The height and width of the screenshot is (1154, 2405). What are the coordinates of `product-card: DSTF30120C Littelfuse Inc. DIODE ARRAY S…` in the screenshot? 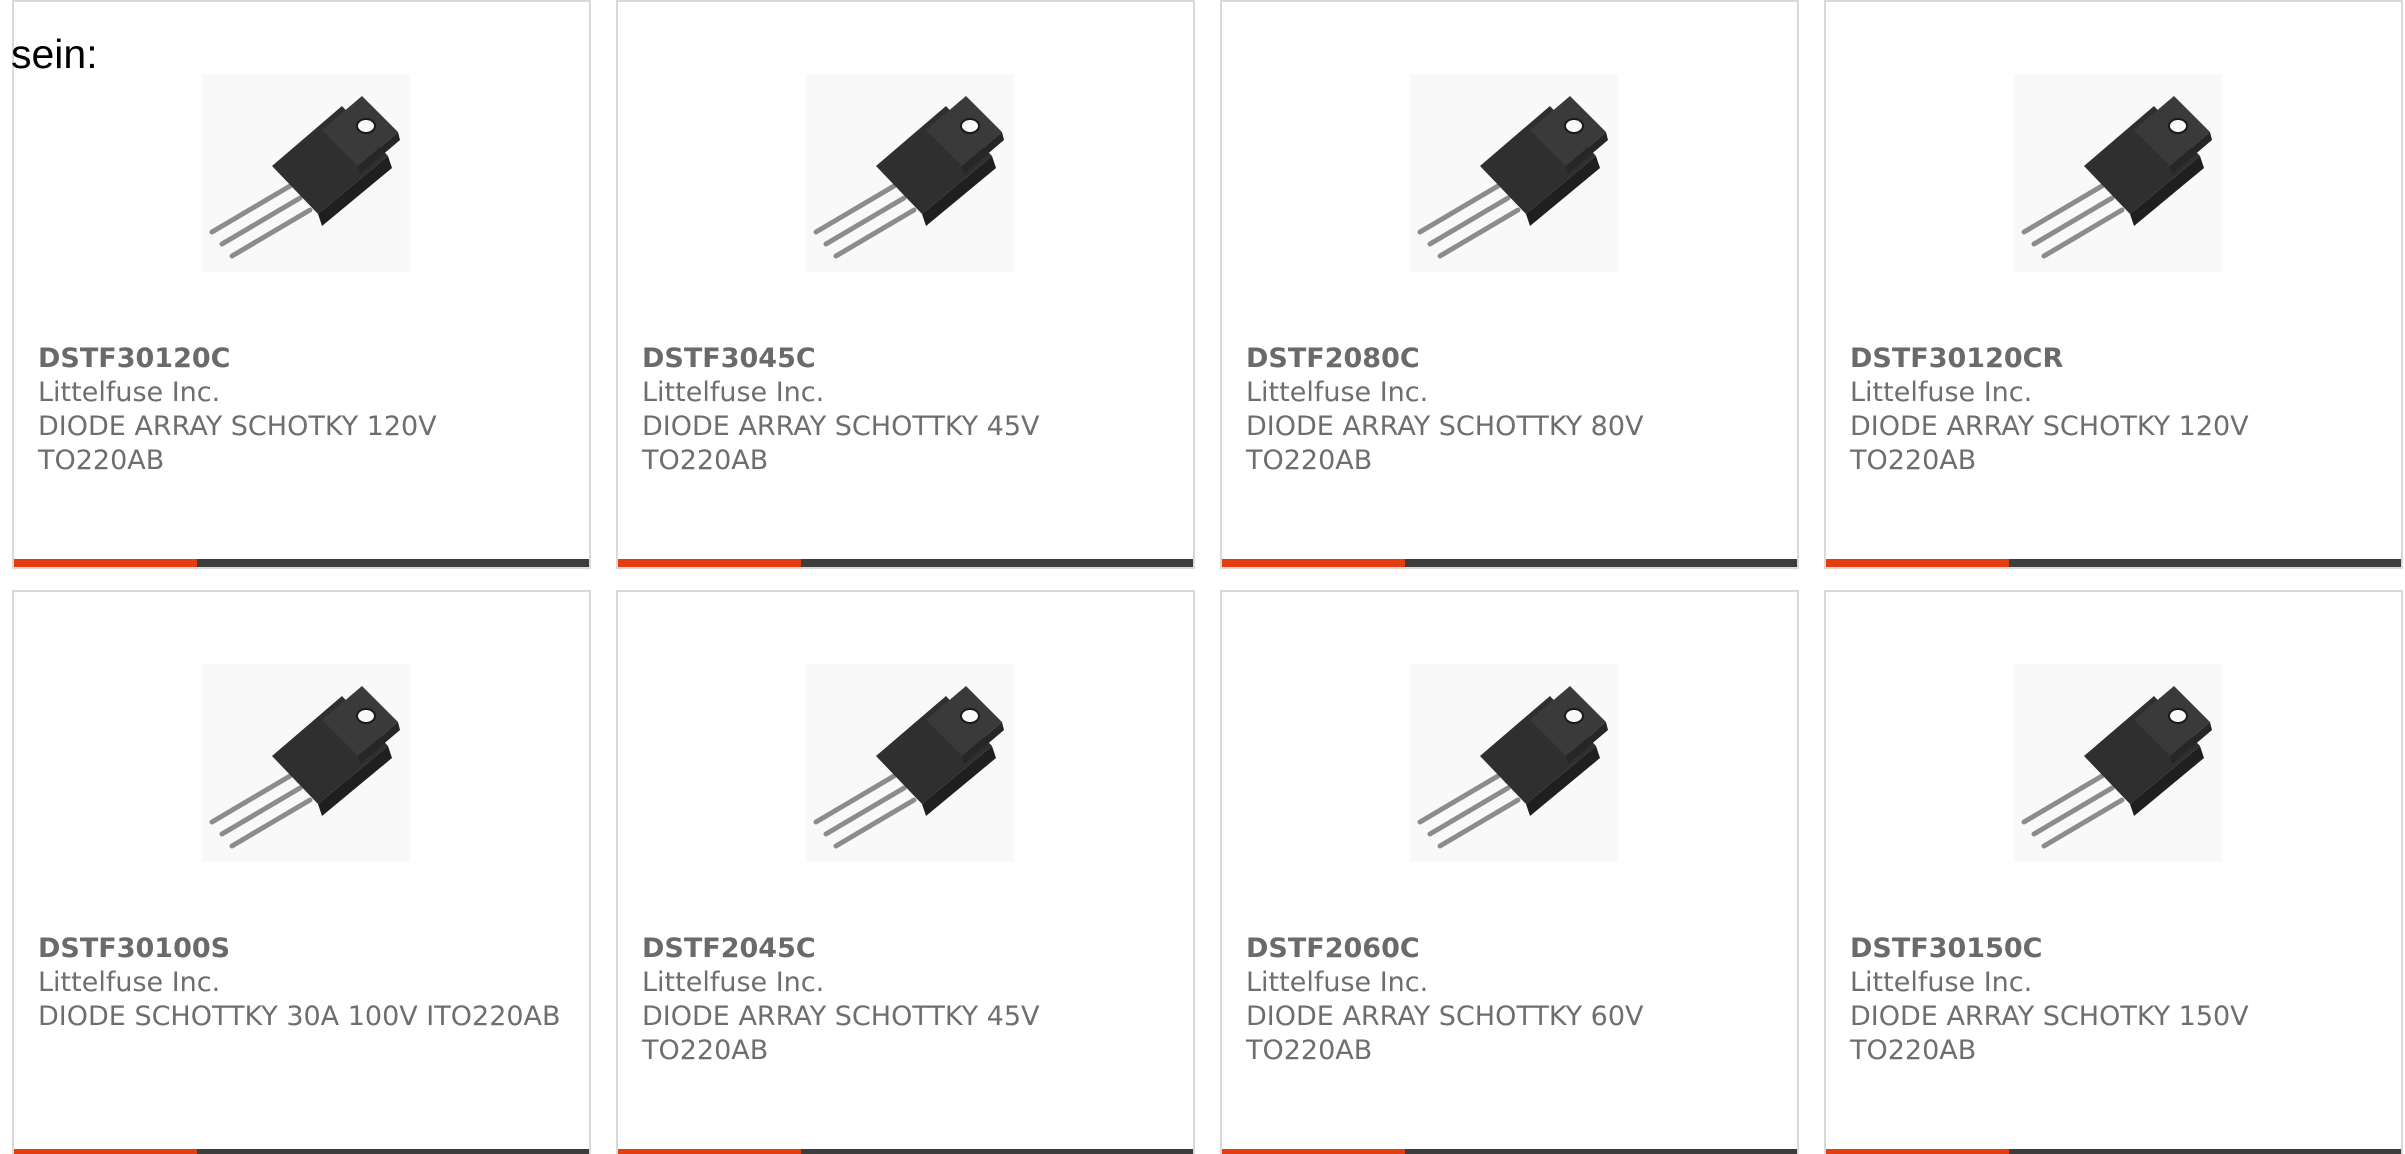 It's located at (301, 284).